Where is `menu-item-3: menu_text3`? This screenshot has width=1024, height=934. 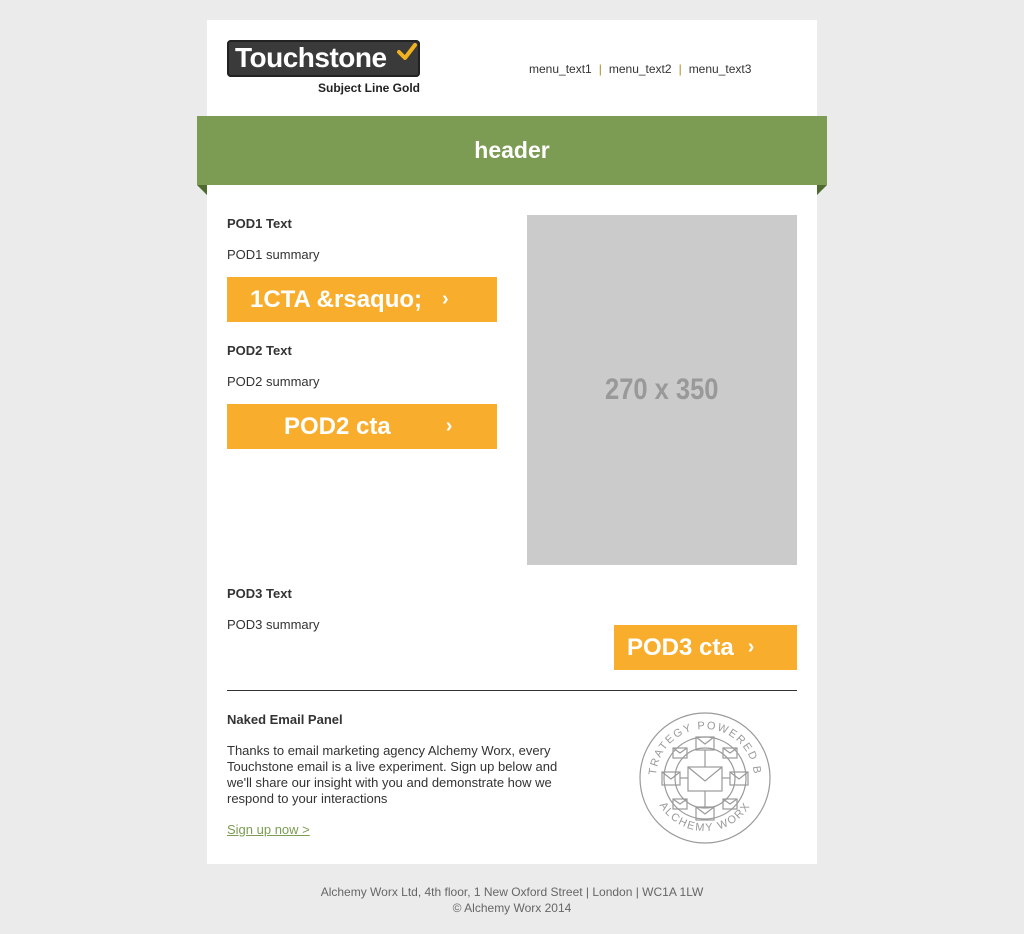
menu-item-3: menu_text3 is located at coordinates (720, 69).